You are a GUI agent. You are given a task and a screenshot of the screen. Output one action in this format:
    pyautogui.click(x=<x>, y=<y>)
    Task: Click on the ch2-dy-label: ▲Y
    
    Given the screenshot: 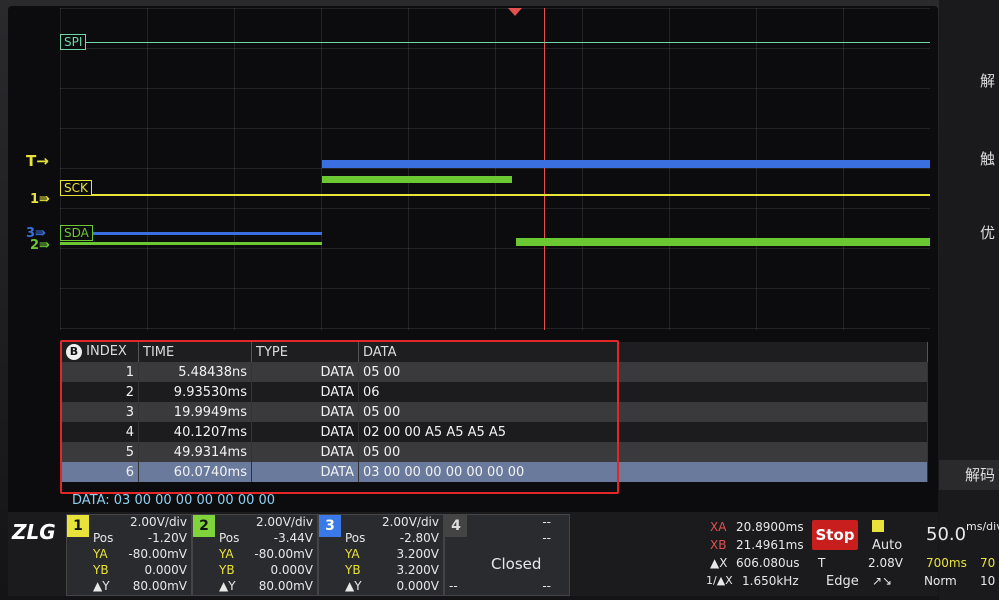 What is the action you would take?
    pyautogui.click(x=227, y=586)
    